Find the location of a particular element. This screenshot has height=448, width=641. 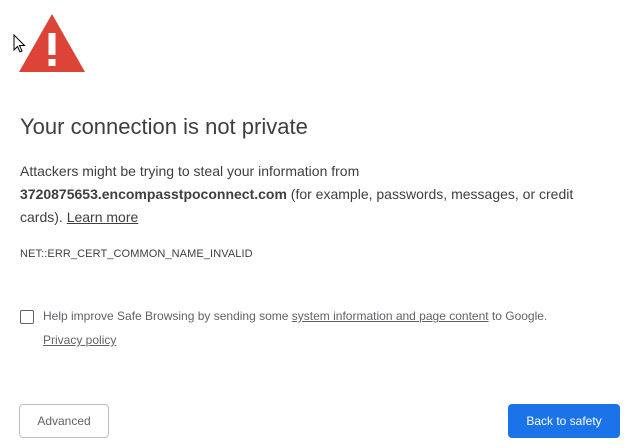

hostname: 3720875653.encompasstpoconnect.com is located at coordinates (153, 194).